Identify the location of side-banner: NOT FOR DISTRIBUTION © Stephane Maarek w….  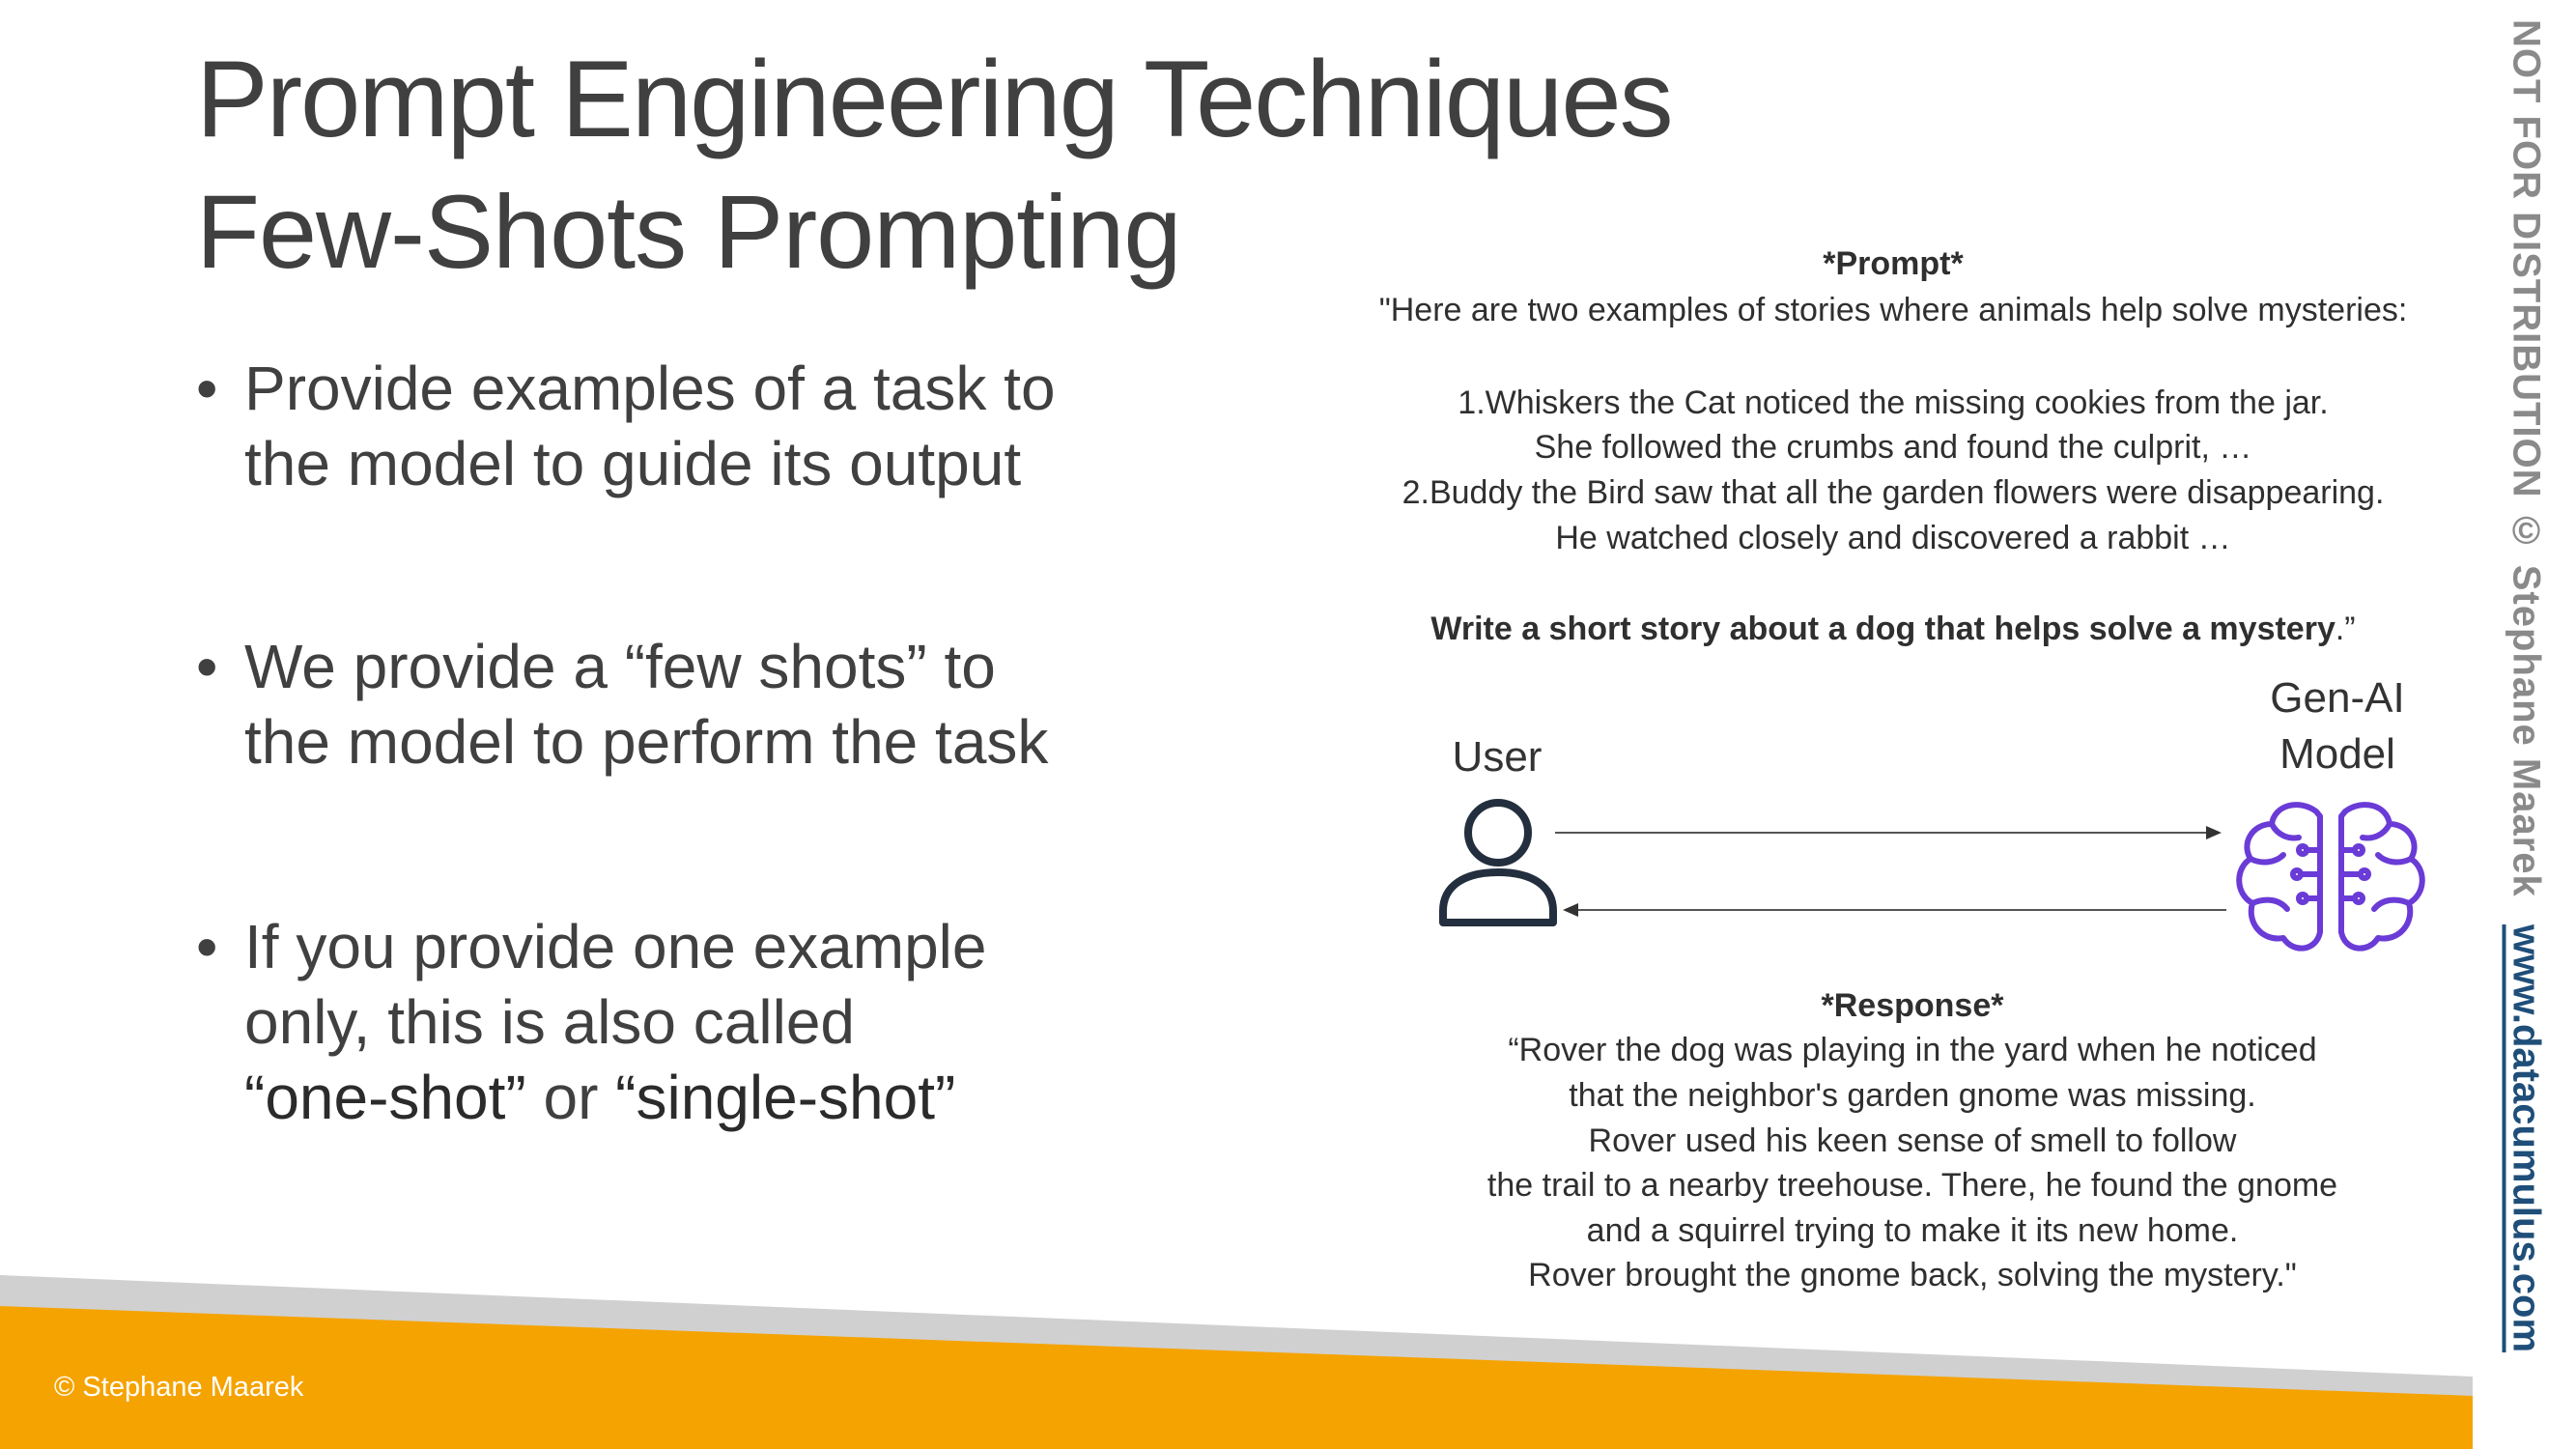
(2525, 714).